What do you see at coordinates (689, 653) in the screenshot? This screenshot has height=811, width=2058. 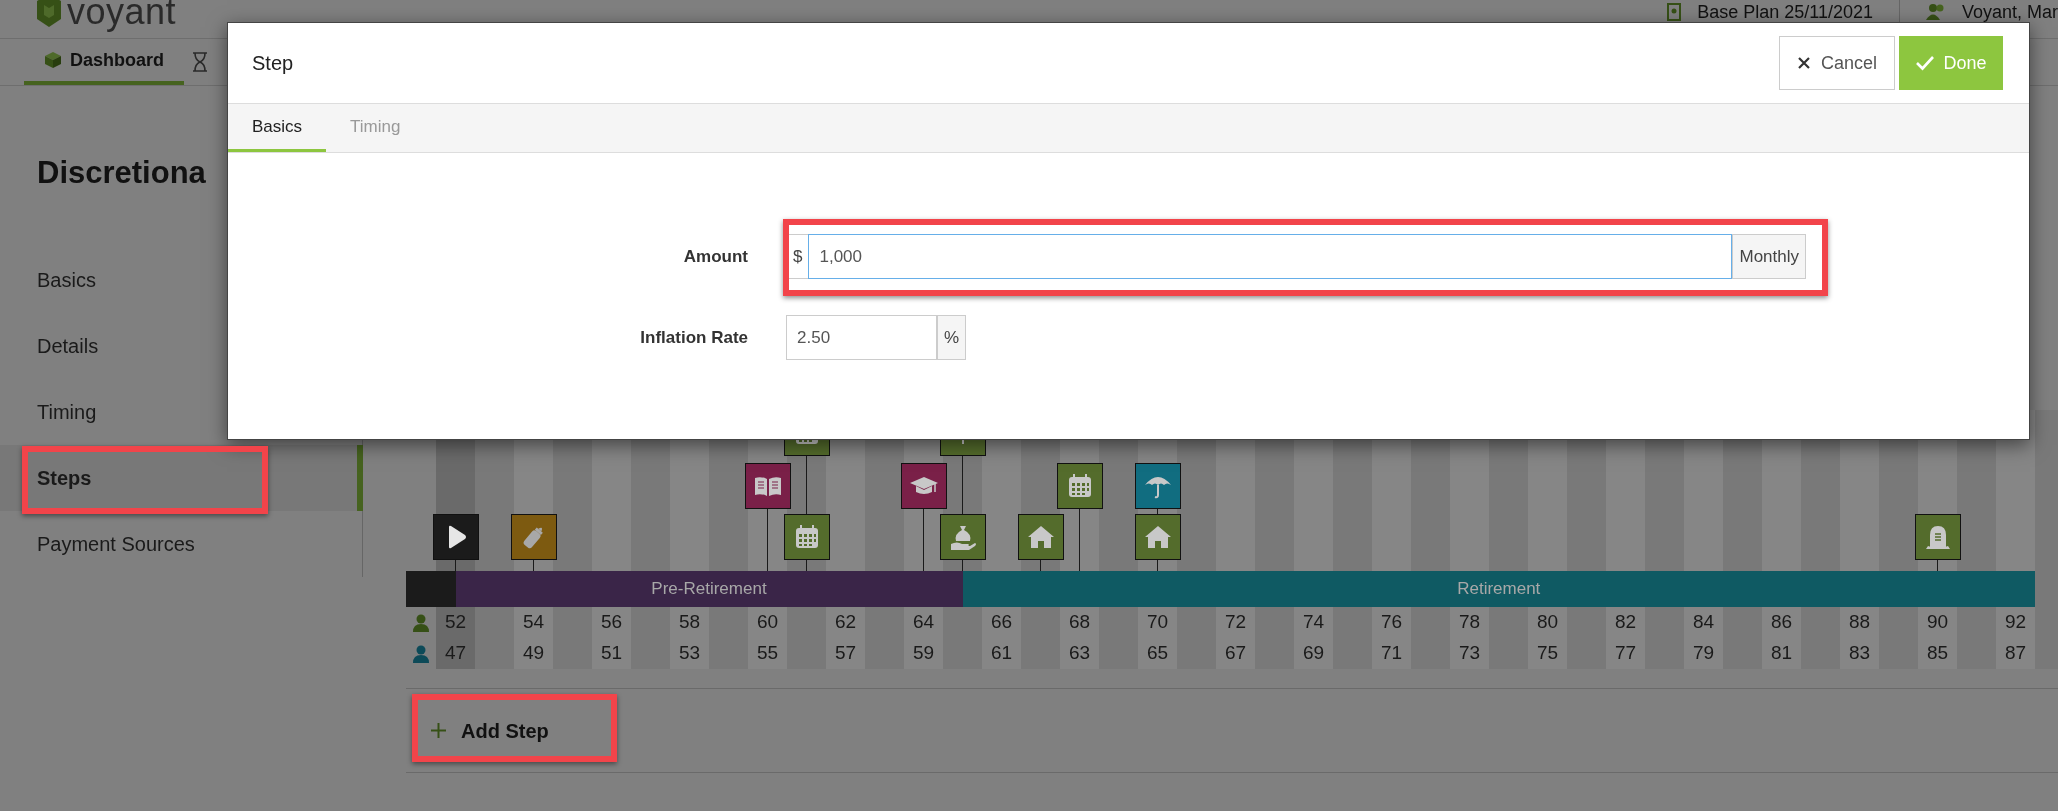 I see `age-label: 53` at bounding box center [689, 653].